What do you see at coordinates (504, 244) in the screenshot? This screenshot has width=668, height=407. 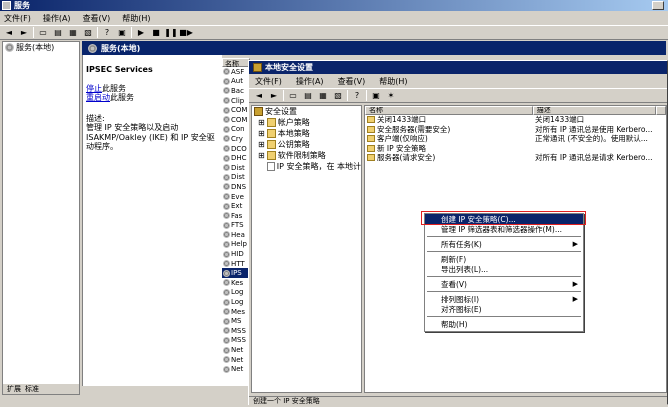 I see `menu-item-all-tasks: 所有任务(K) ▶` at bounding box center [504, 244].